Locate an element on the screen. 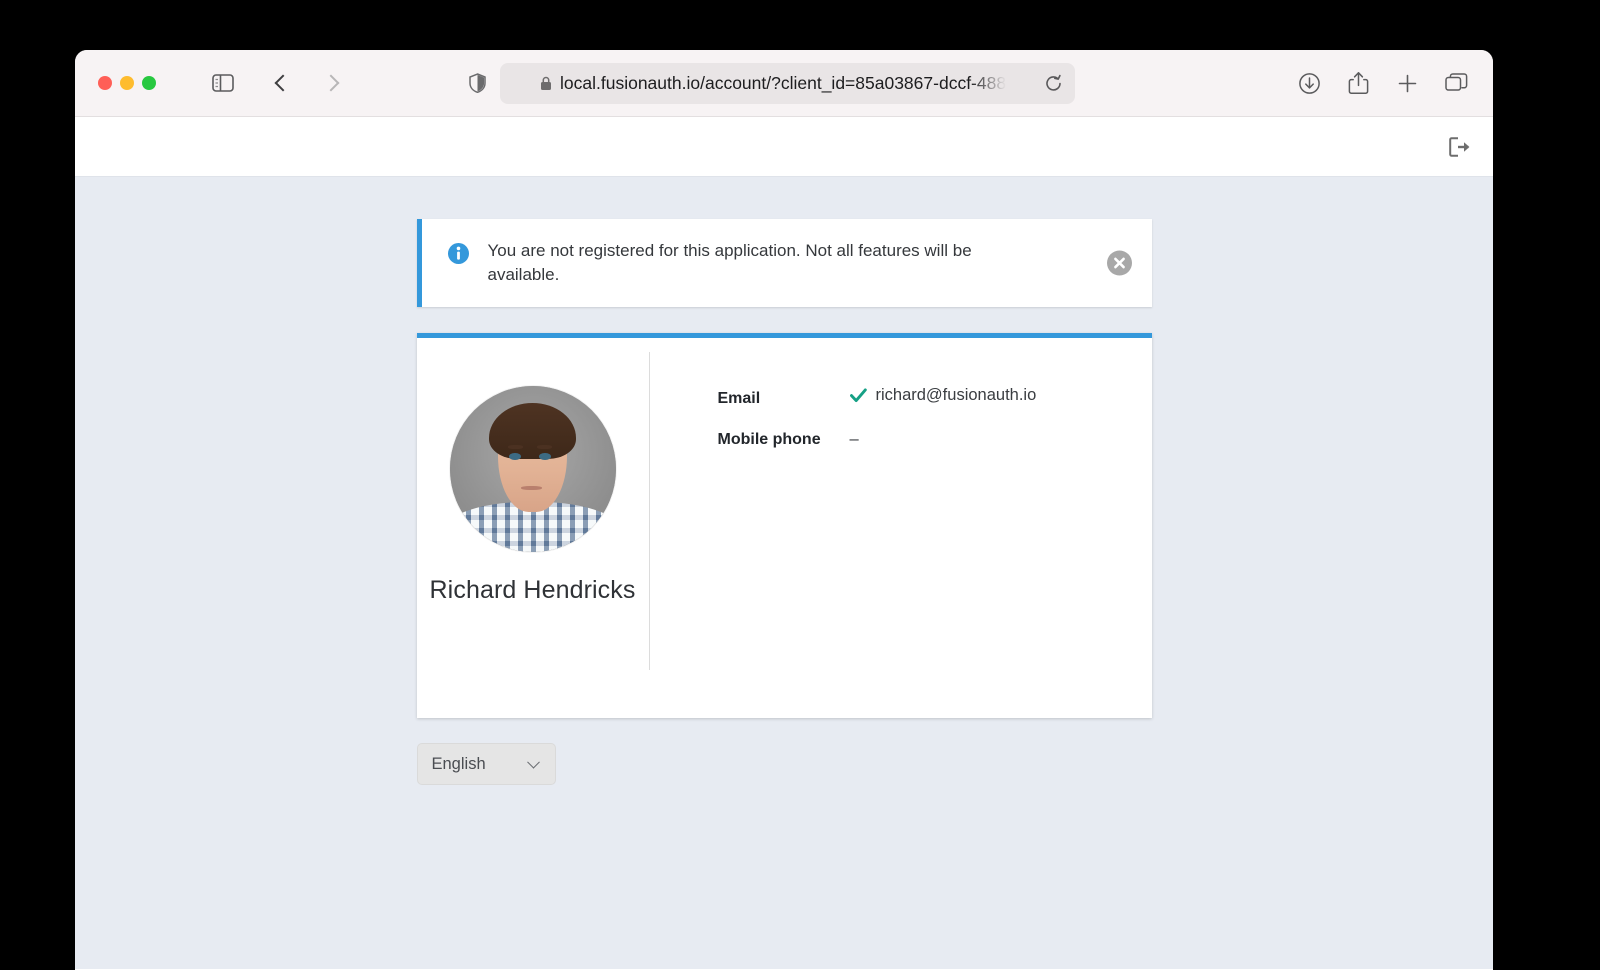 The height and width of the screenshot is (970, 1600). profile-summary: Richard Hendricks is located at coordinates (533, 528).